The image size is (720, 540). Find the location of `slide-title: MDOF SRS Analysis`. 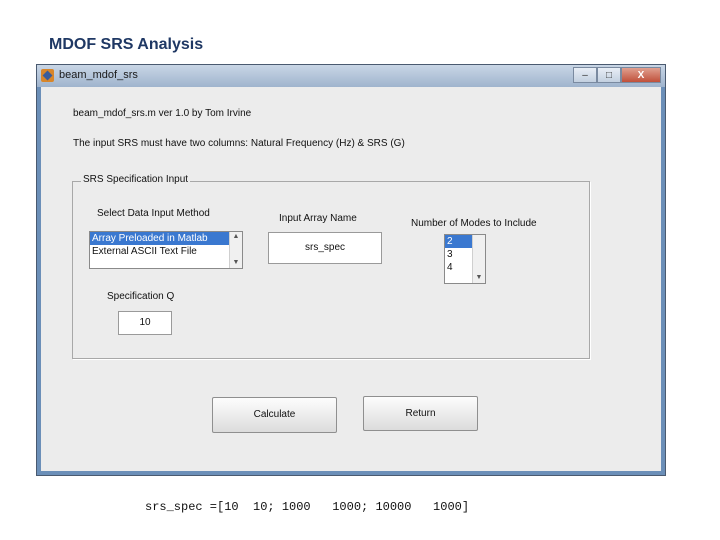

slide-title: MDOF SRS Analysis is located at coordinates (126, 44).